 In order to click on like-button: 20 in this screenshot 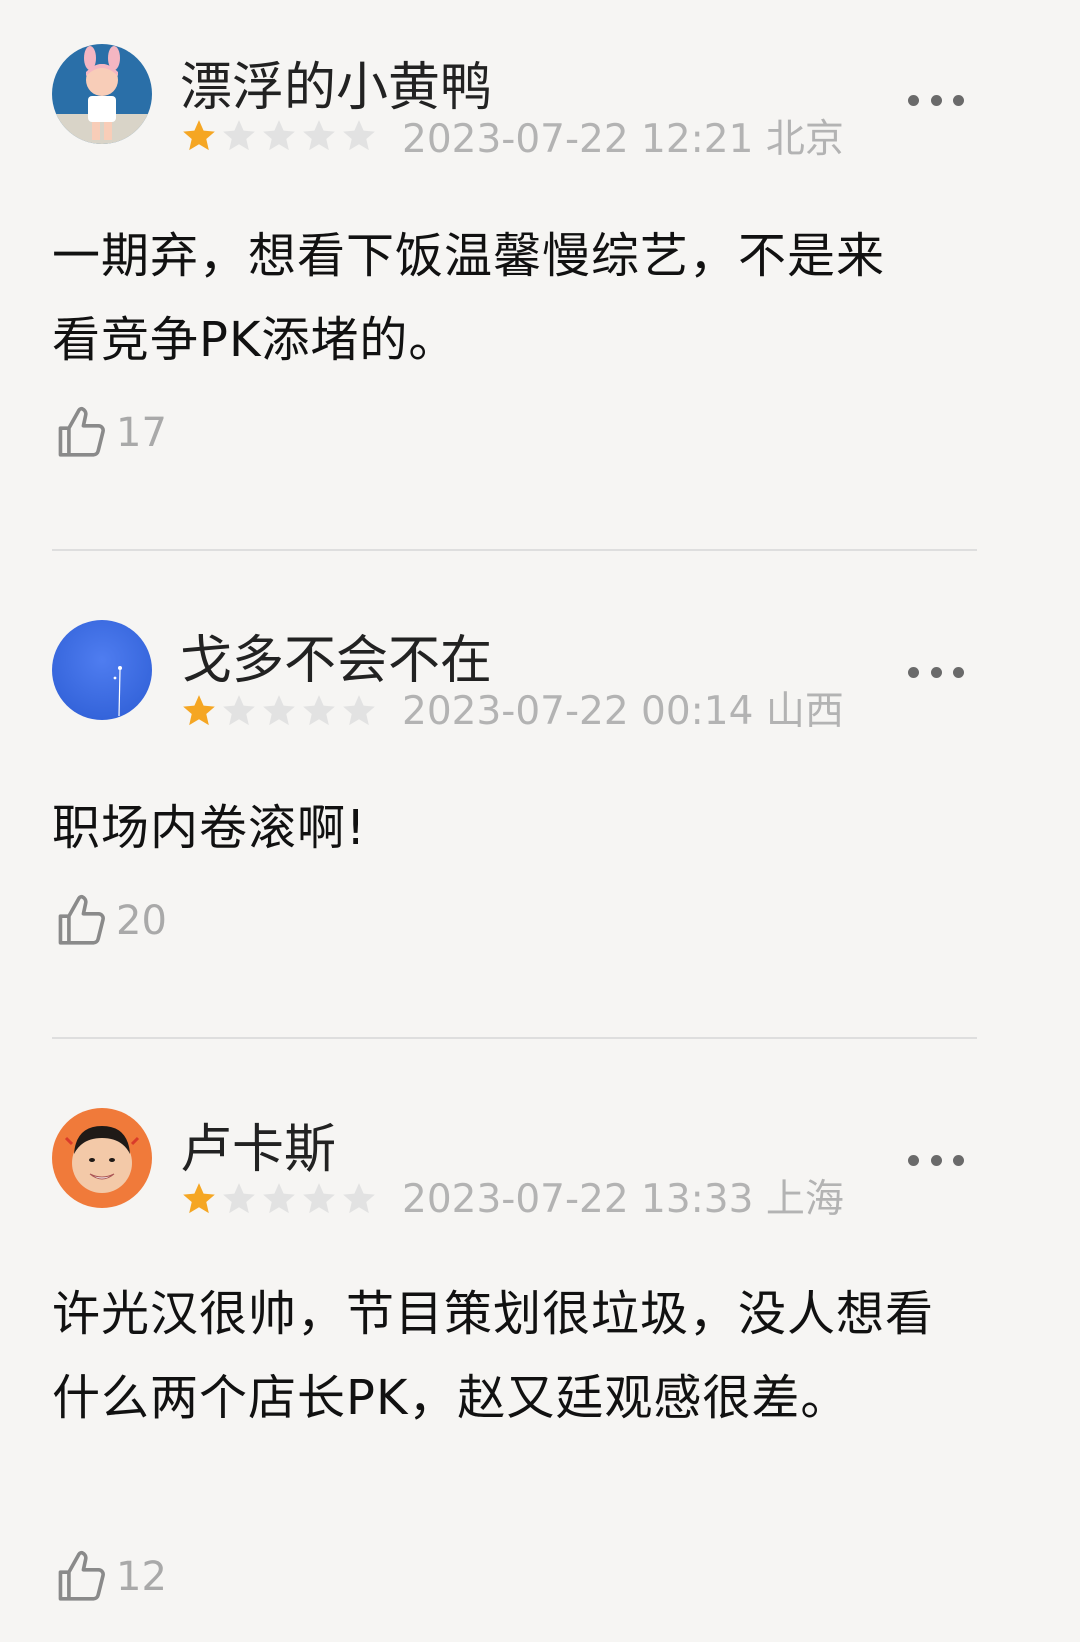, I will do `click(109, 921)`.